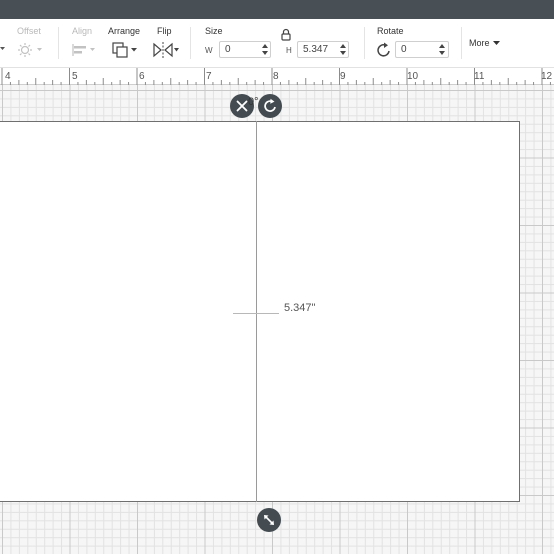 The height and width of the screenshot is (554, 554). I want to click on ruler-number: 4, so click(8, 76).